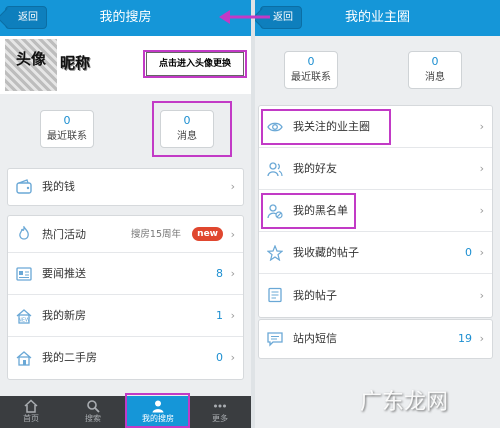 The height and width of the screenshot is (428, 500). What do you see at coordinates (125, 412) in the screenshot?
I see `bottom-navigation: 首页 搜索 我的搜房 更多` at bounding box center [125, 412].